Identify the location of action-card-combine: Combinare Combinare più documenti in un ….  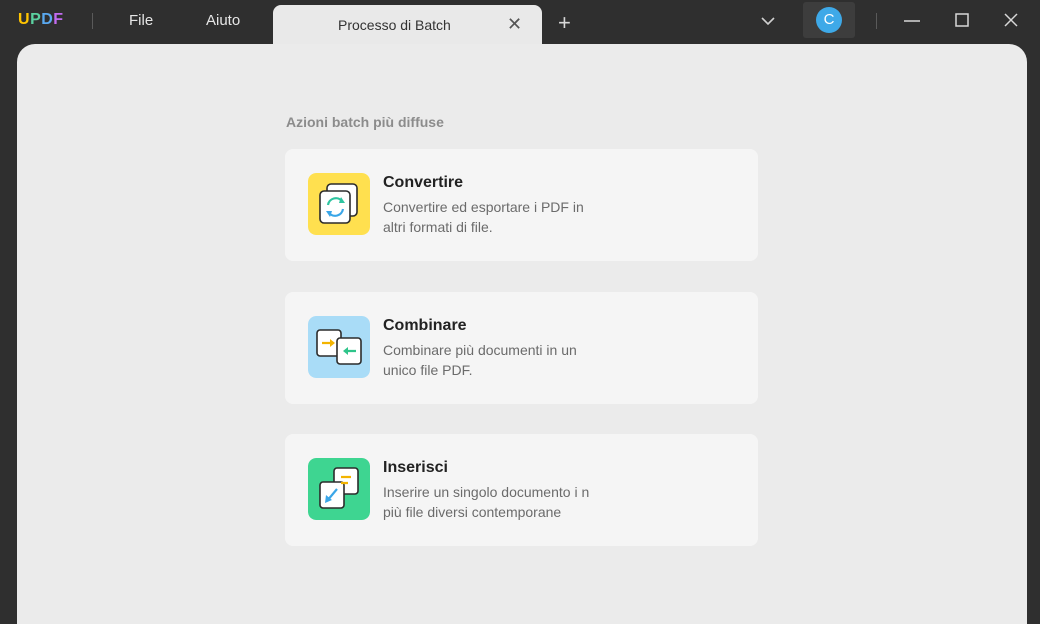
(521, 348).